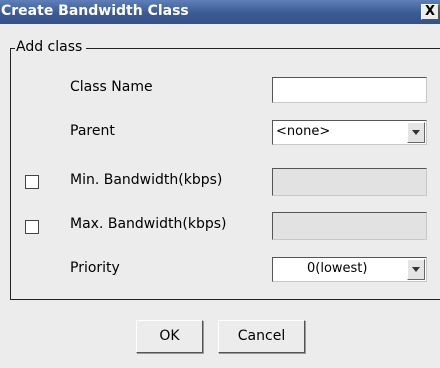 The image size is (440, 368). What do you see at coordinates (349, 182) in the screenshot?
I see `min-bandwidth-input` at bounding box center [349, 182].